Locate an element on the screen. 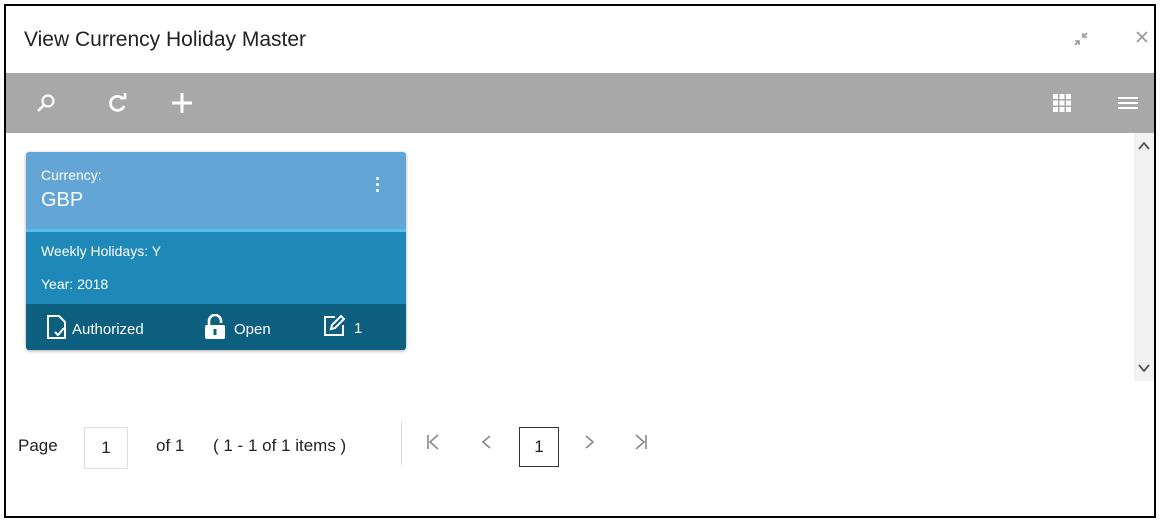  open-status: Open is located at coordinates (237, 328).